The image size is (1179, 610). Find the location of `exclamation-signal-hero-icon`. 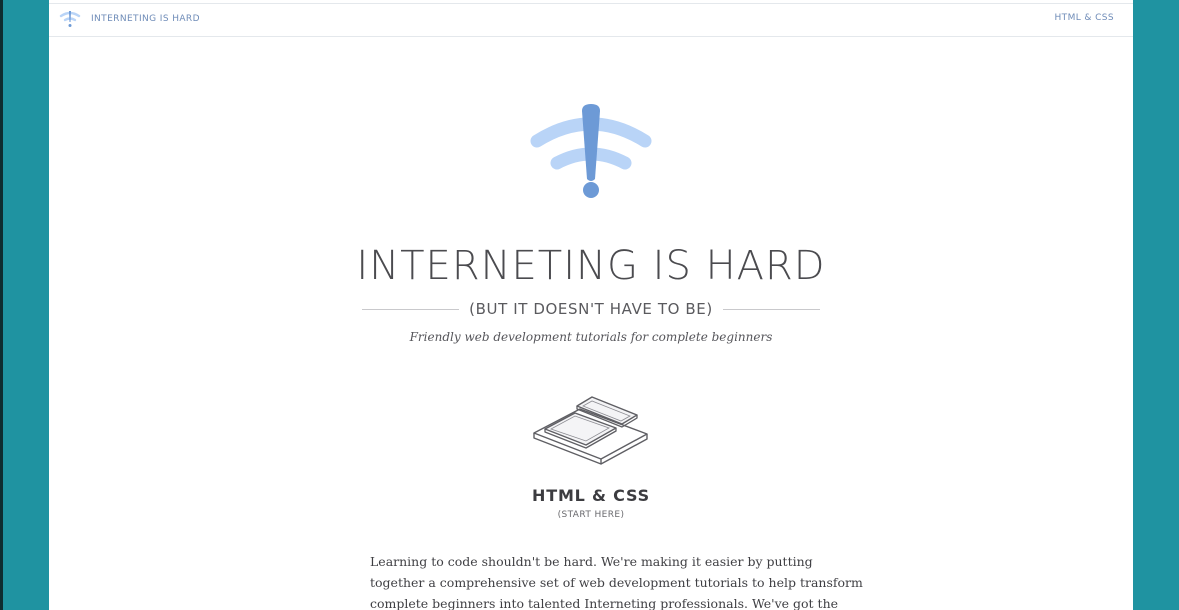

exclamation-signal-hero-icon is located at coordinates (591, 153).